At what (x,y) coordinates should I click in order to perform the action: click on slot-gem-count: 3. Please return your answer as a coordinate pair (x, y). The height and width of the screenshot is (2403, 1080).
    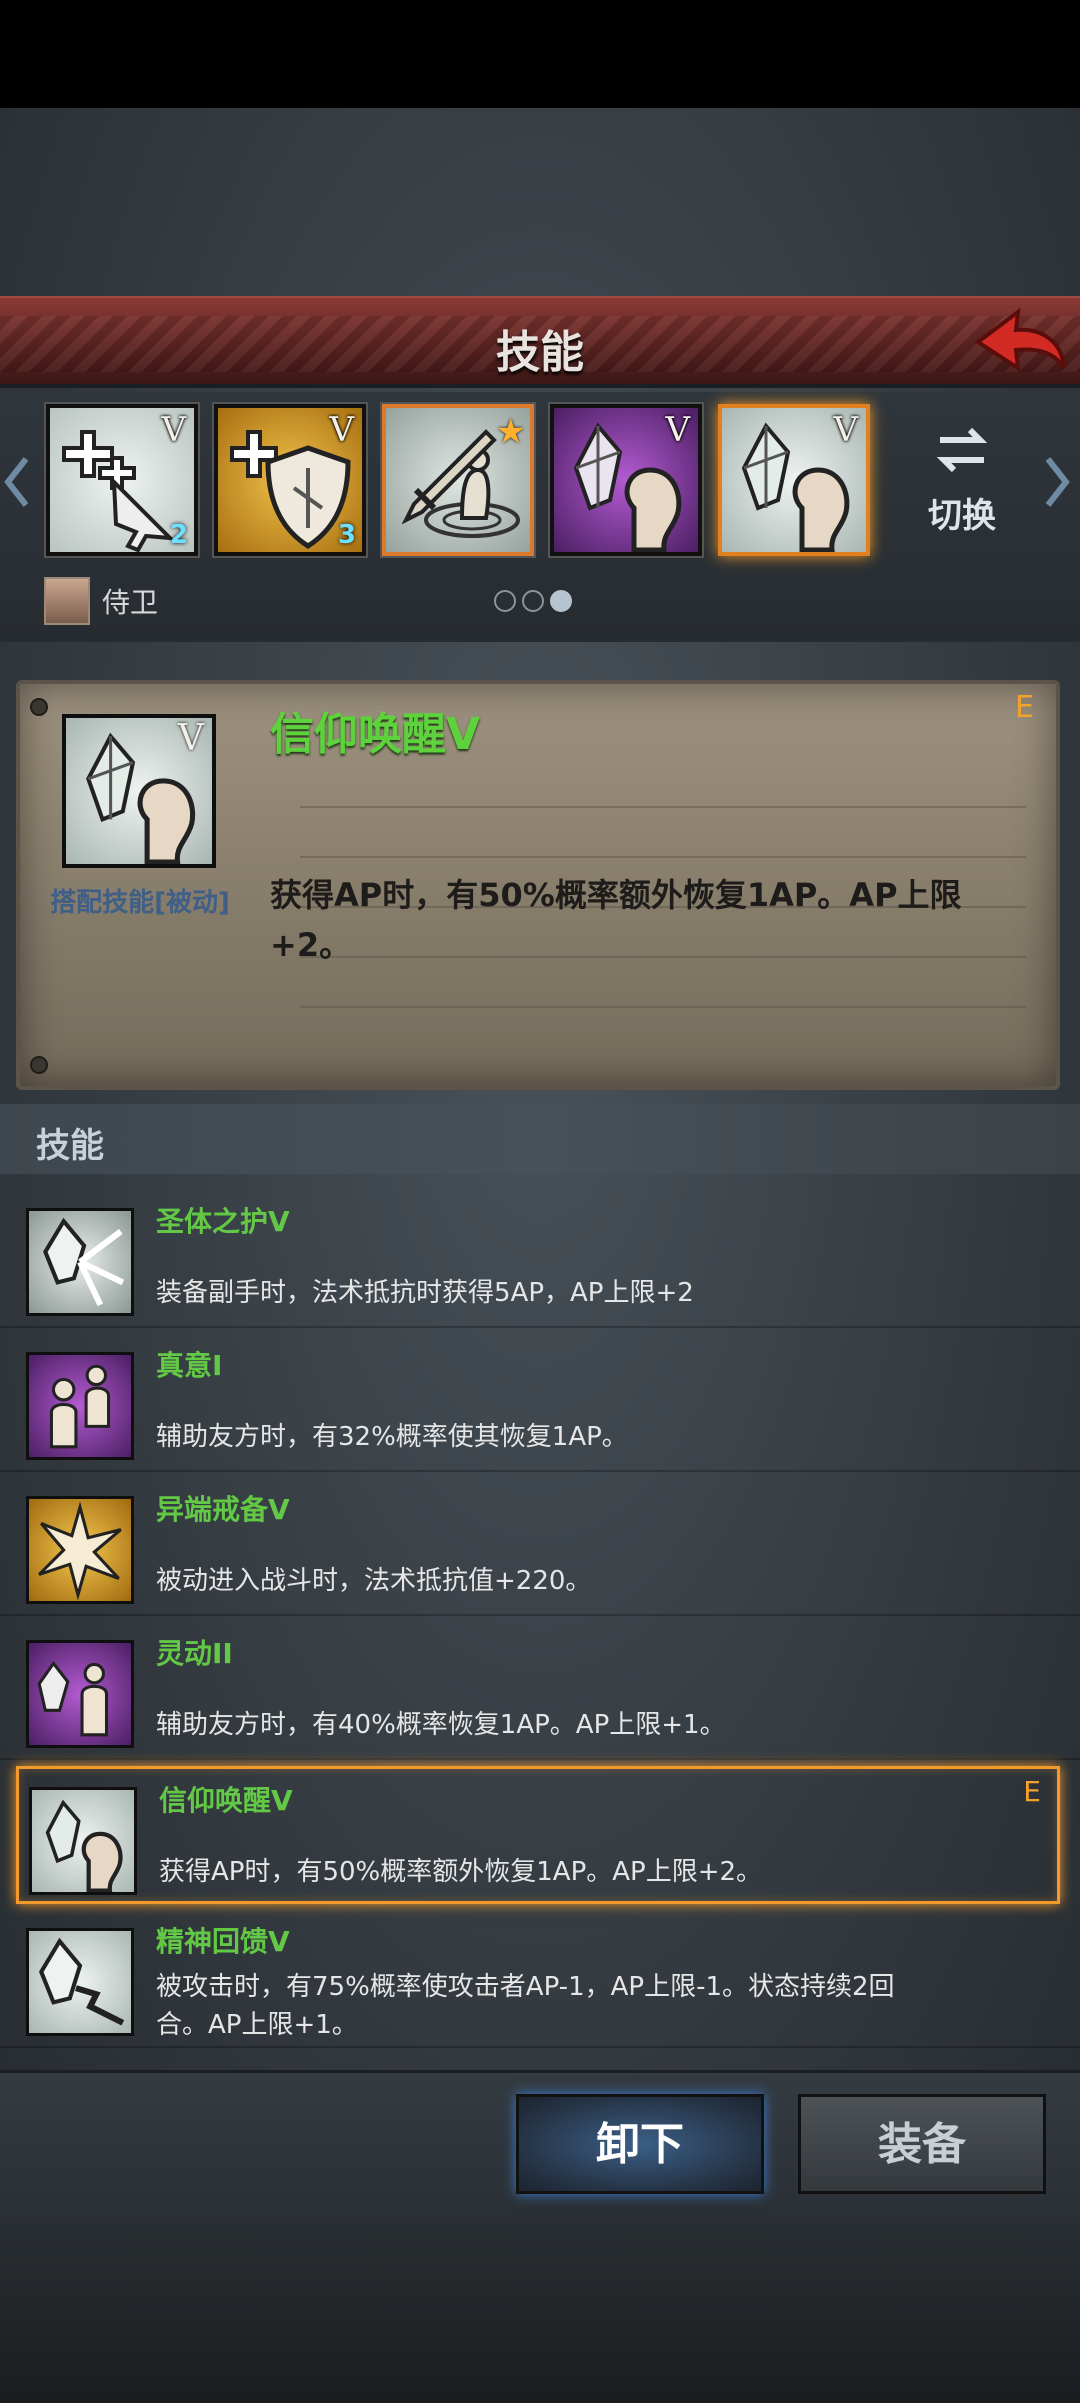
    Looking at the image, I should click on (346, 535).